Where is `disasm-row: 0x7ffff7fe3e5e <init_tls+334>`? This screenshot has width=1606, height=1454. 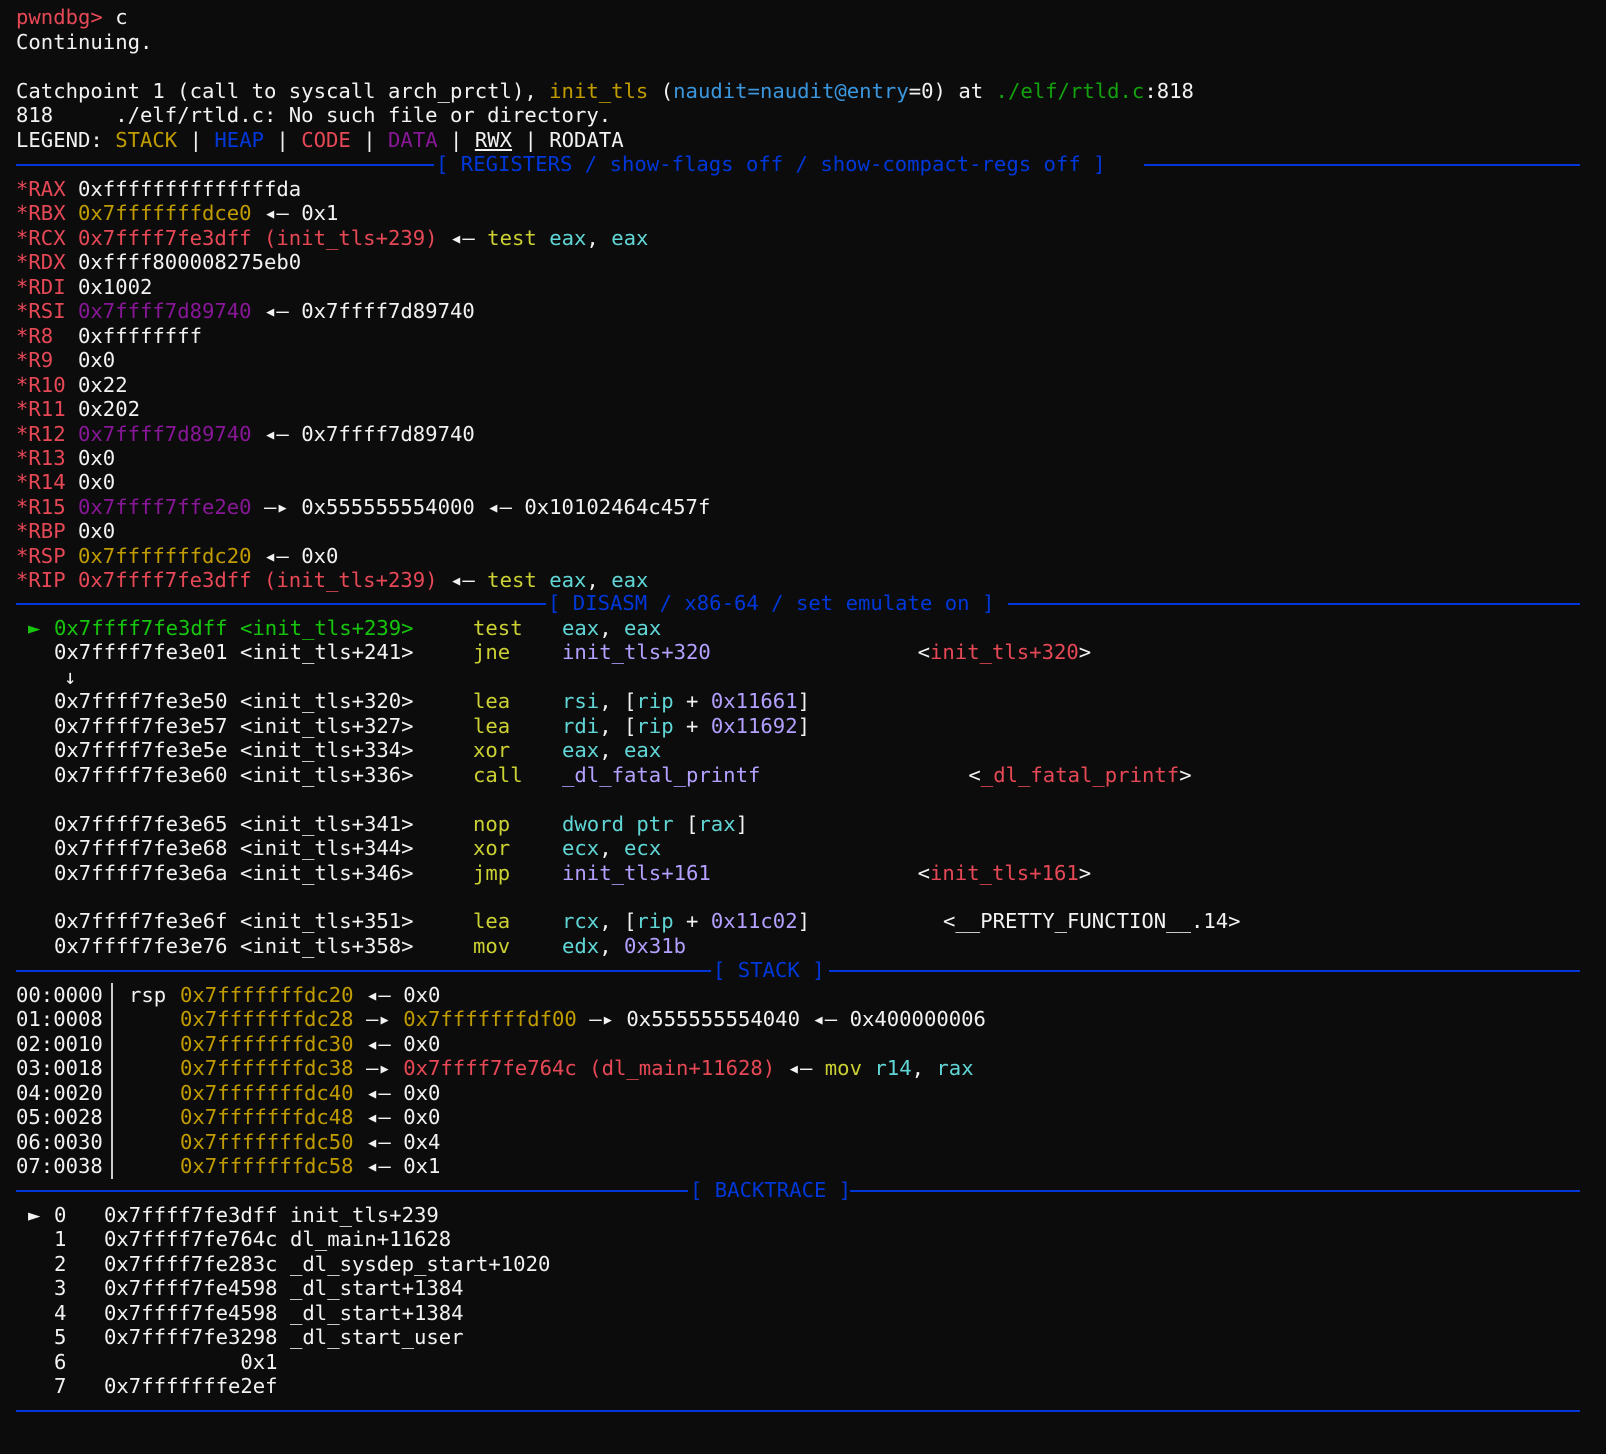
disasm-row: 0x7ffff7fe3e5e <init_tls+334> is located at coordinates (234, 750).